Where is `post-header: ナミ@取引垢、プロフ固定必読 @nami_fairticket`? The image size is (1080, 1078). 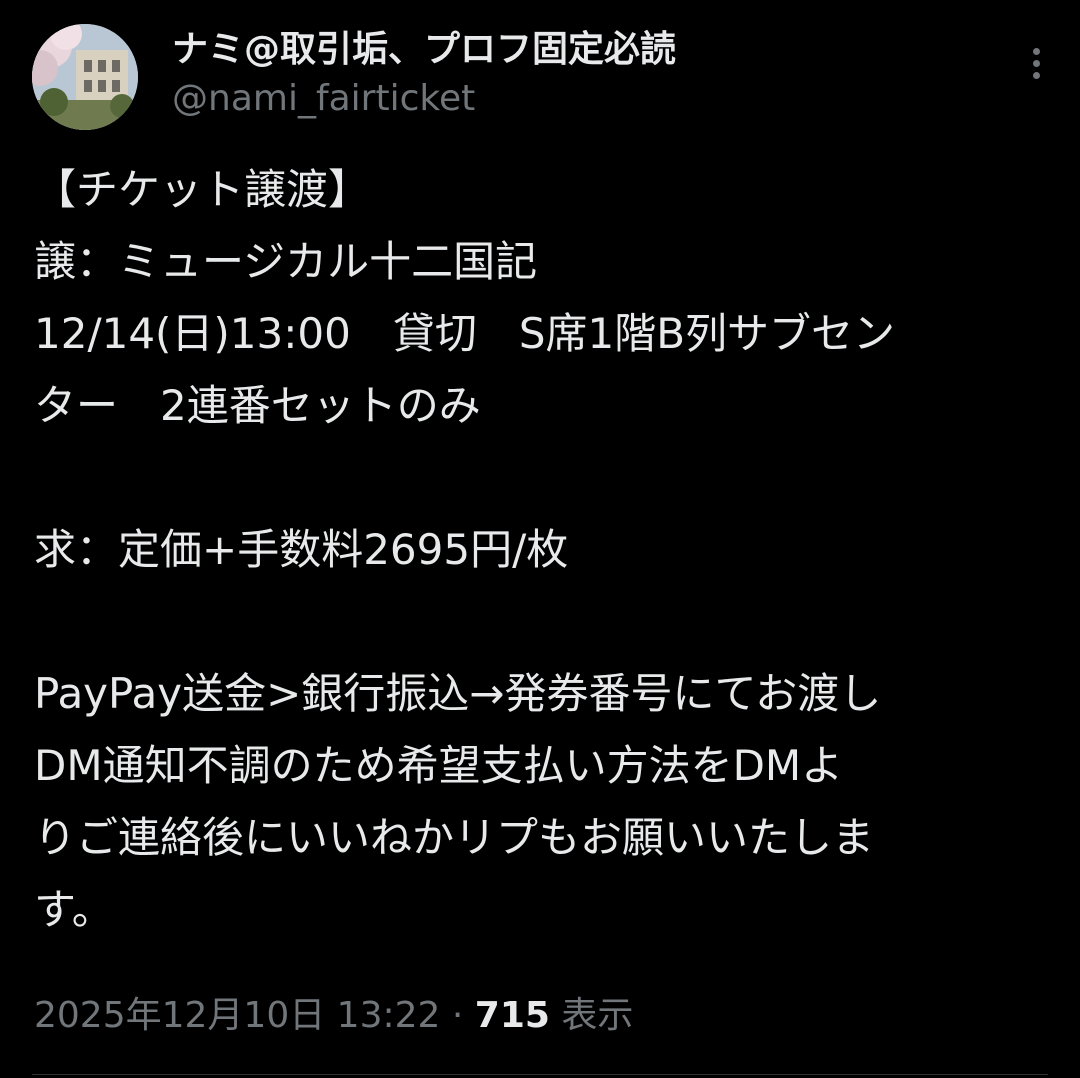 post-header: ナミ@取引垢、プロフ固定必読 @nami_fairticket is located at coordinates (540, 79).